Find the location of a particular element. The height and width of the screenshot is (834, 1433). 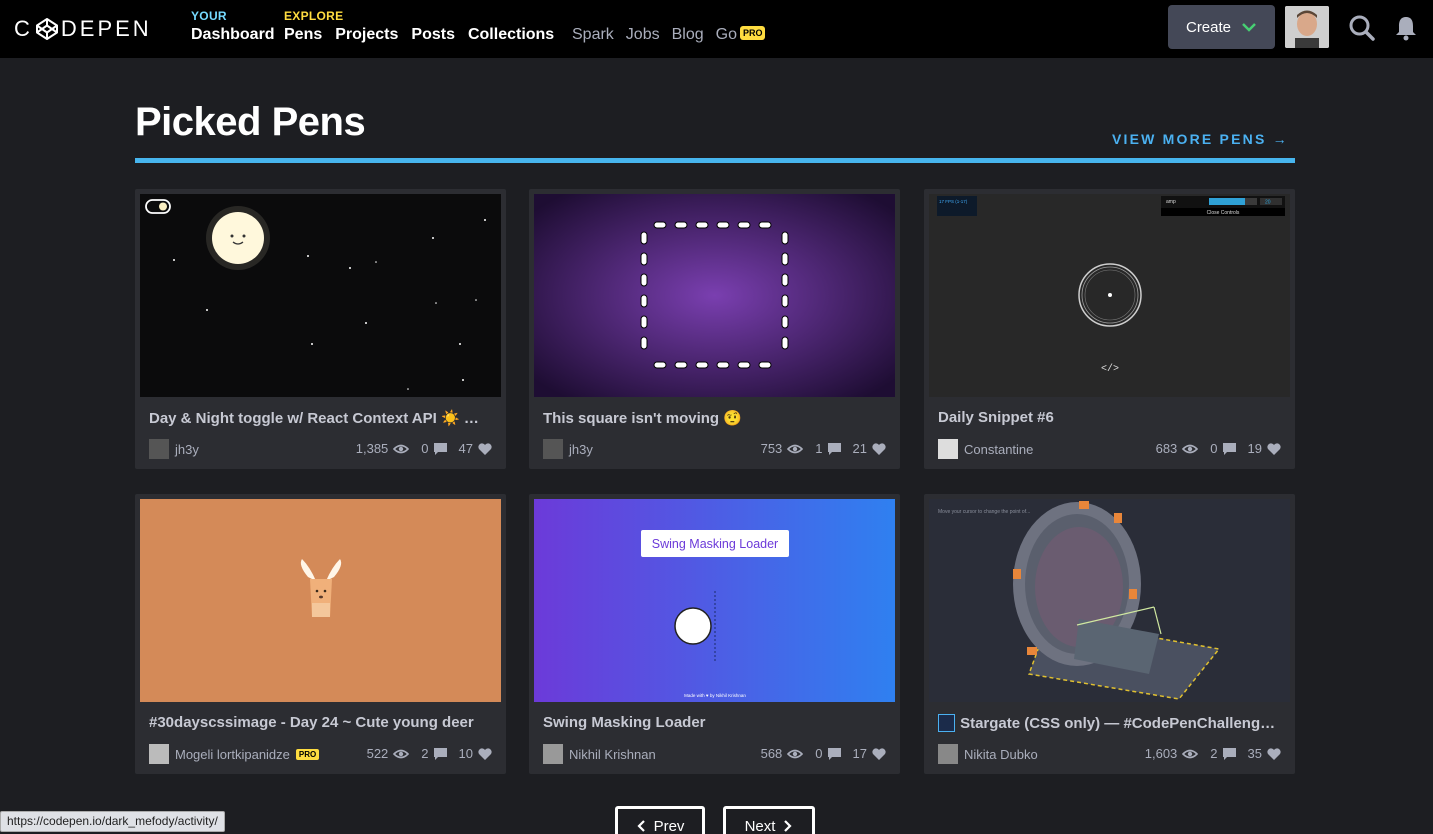

loader-credit: Made with ♥ by Nikhil Krishnan is located at coordinates (715, 695).